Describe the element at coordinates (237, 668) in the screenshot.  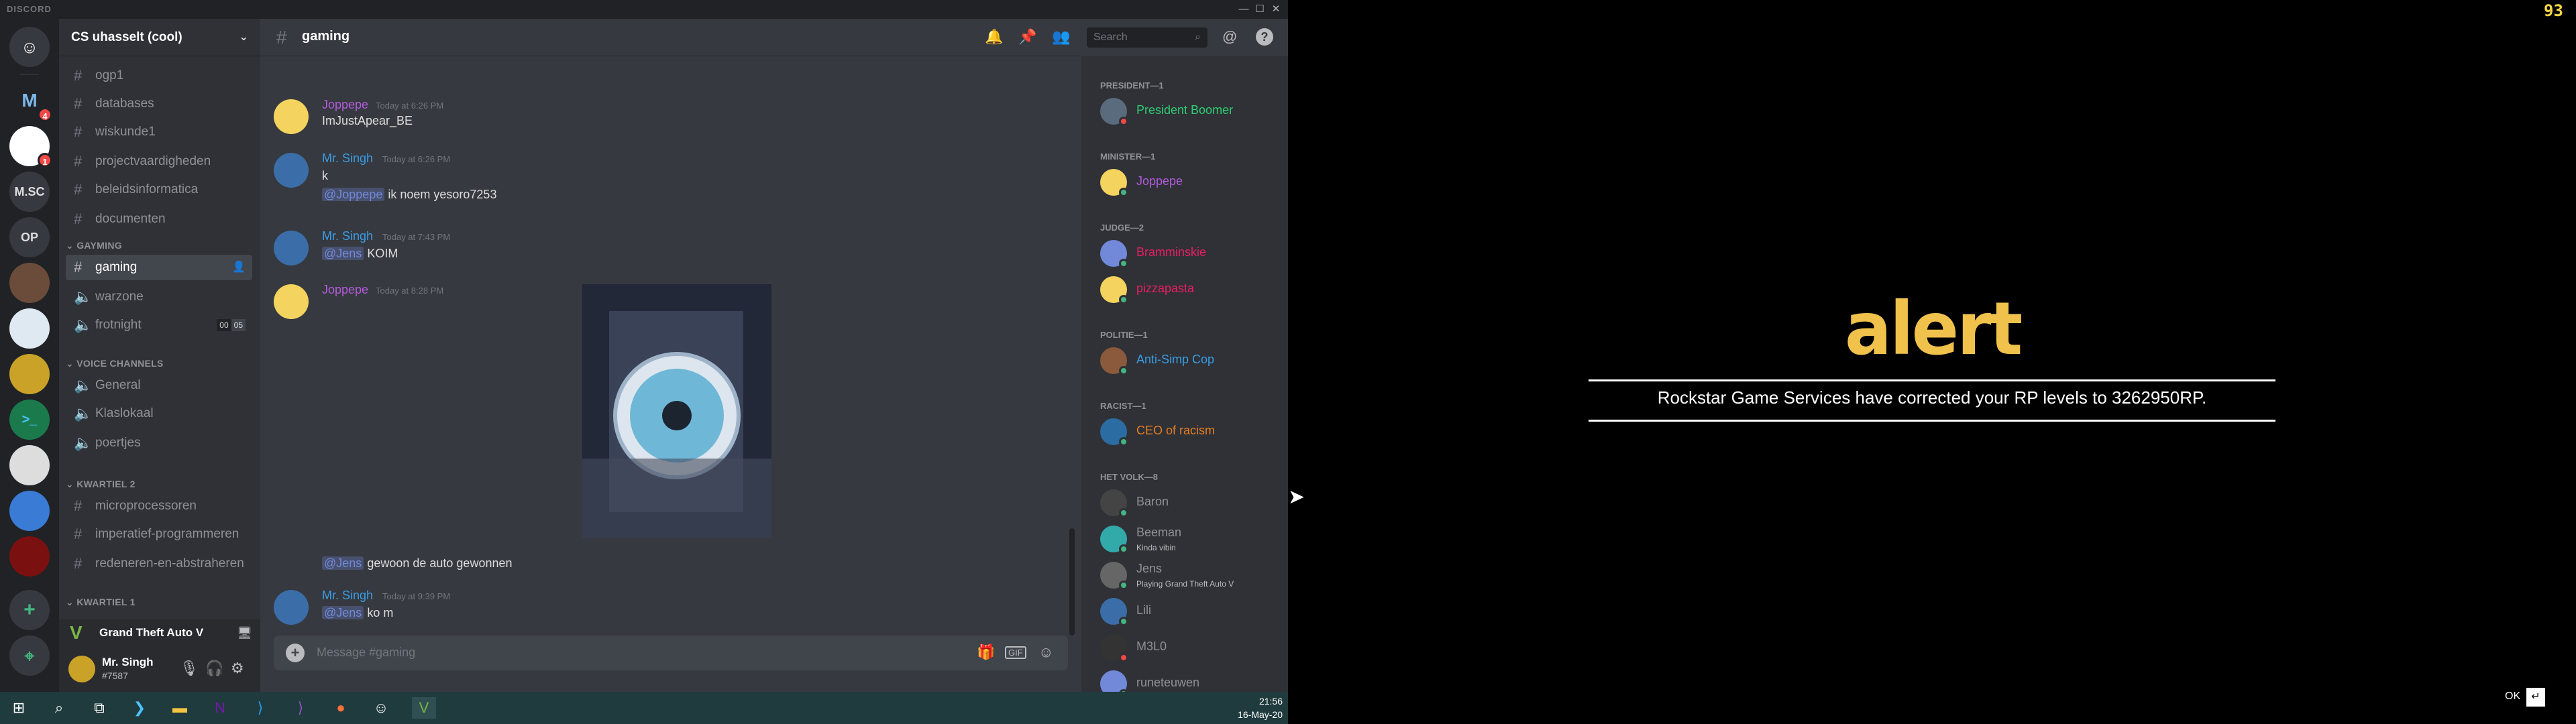
I see `settings-gear-icon: ⚙` at that location.